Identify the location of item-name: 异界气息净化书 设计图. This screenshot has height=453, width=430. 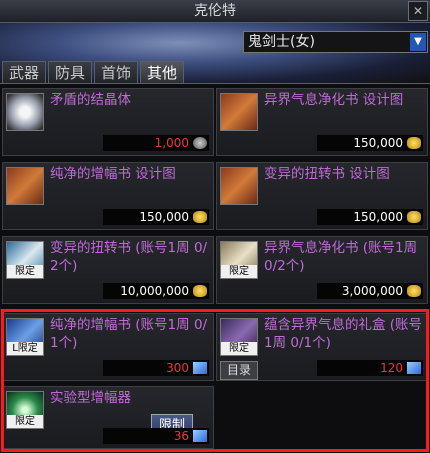
(334, 100).